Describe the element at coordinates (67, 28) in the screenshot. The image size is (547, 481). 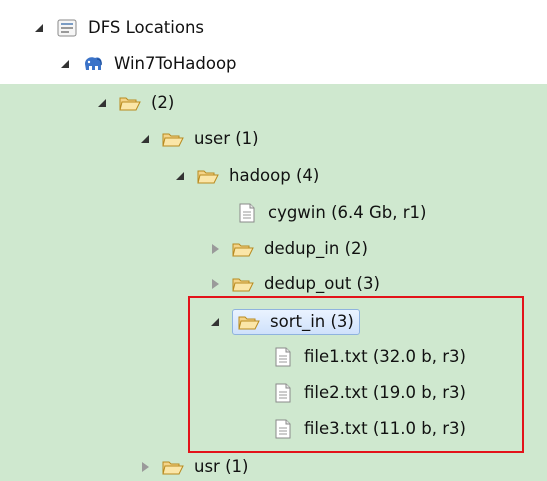
I see `dfs-locations-icon` at that location.